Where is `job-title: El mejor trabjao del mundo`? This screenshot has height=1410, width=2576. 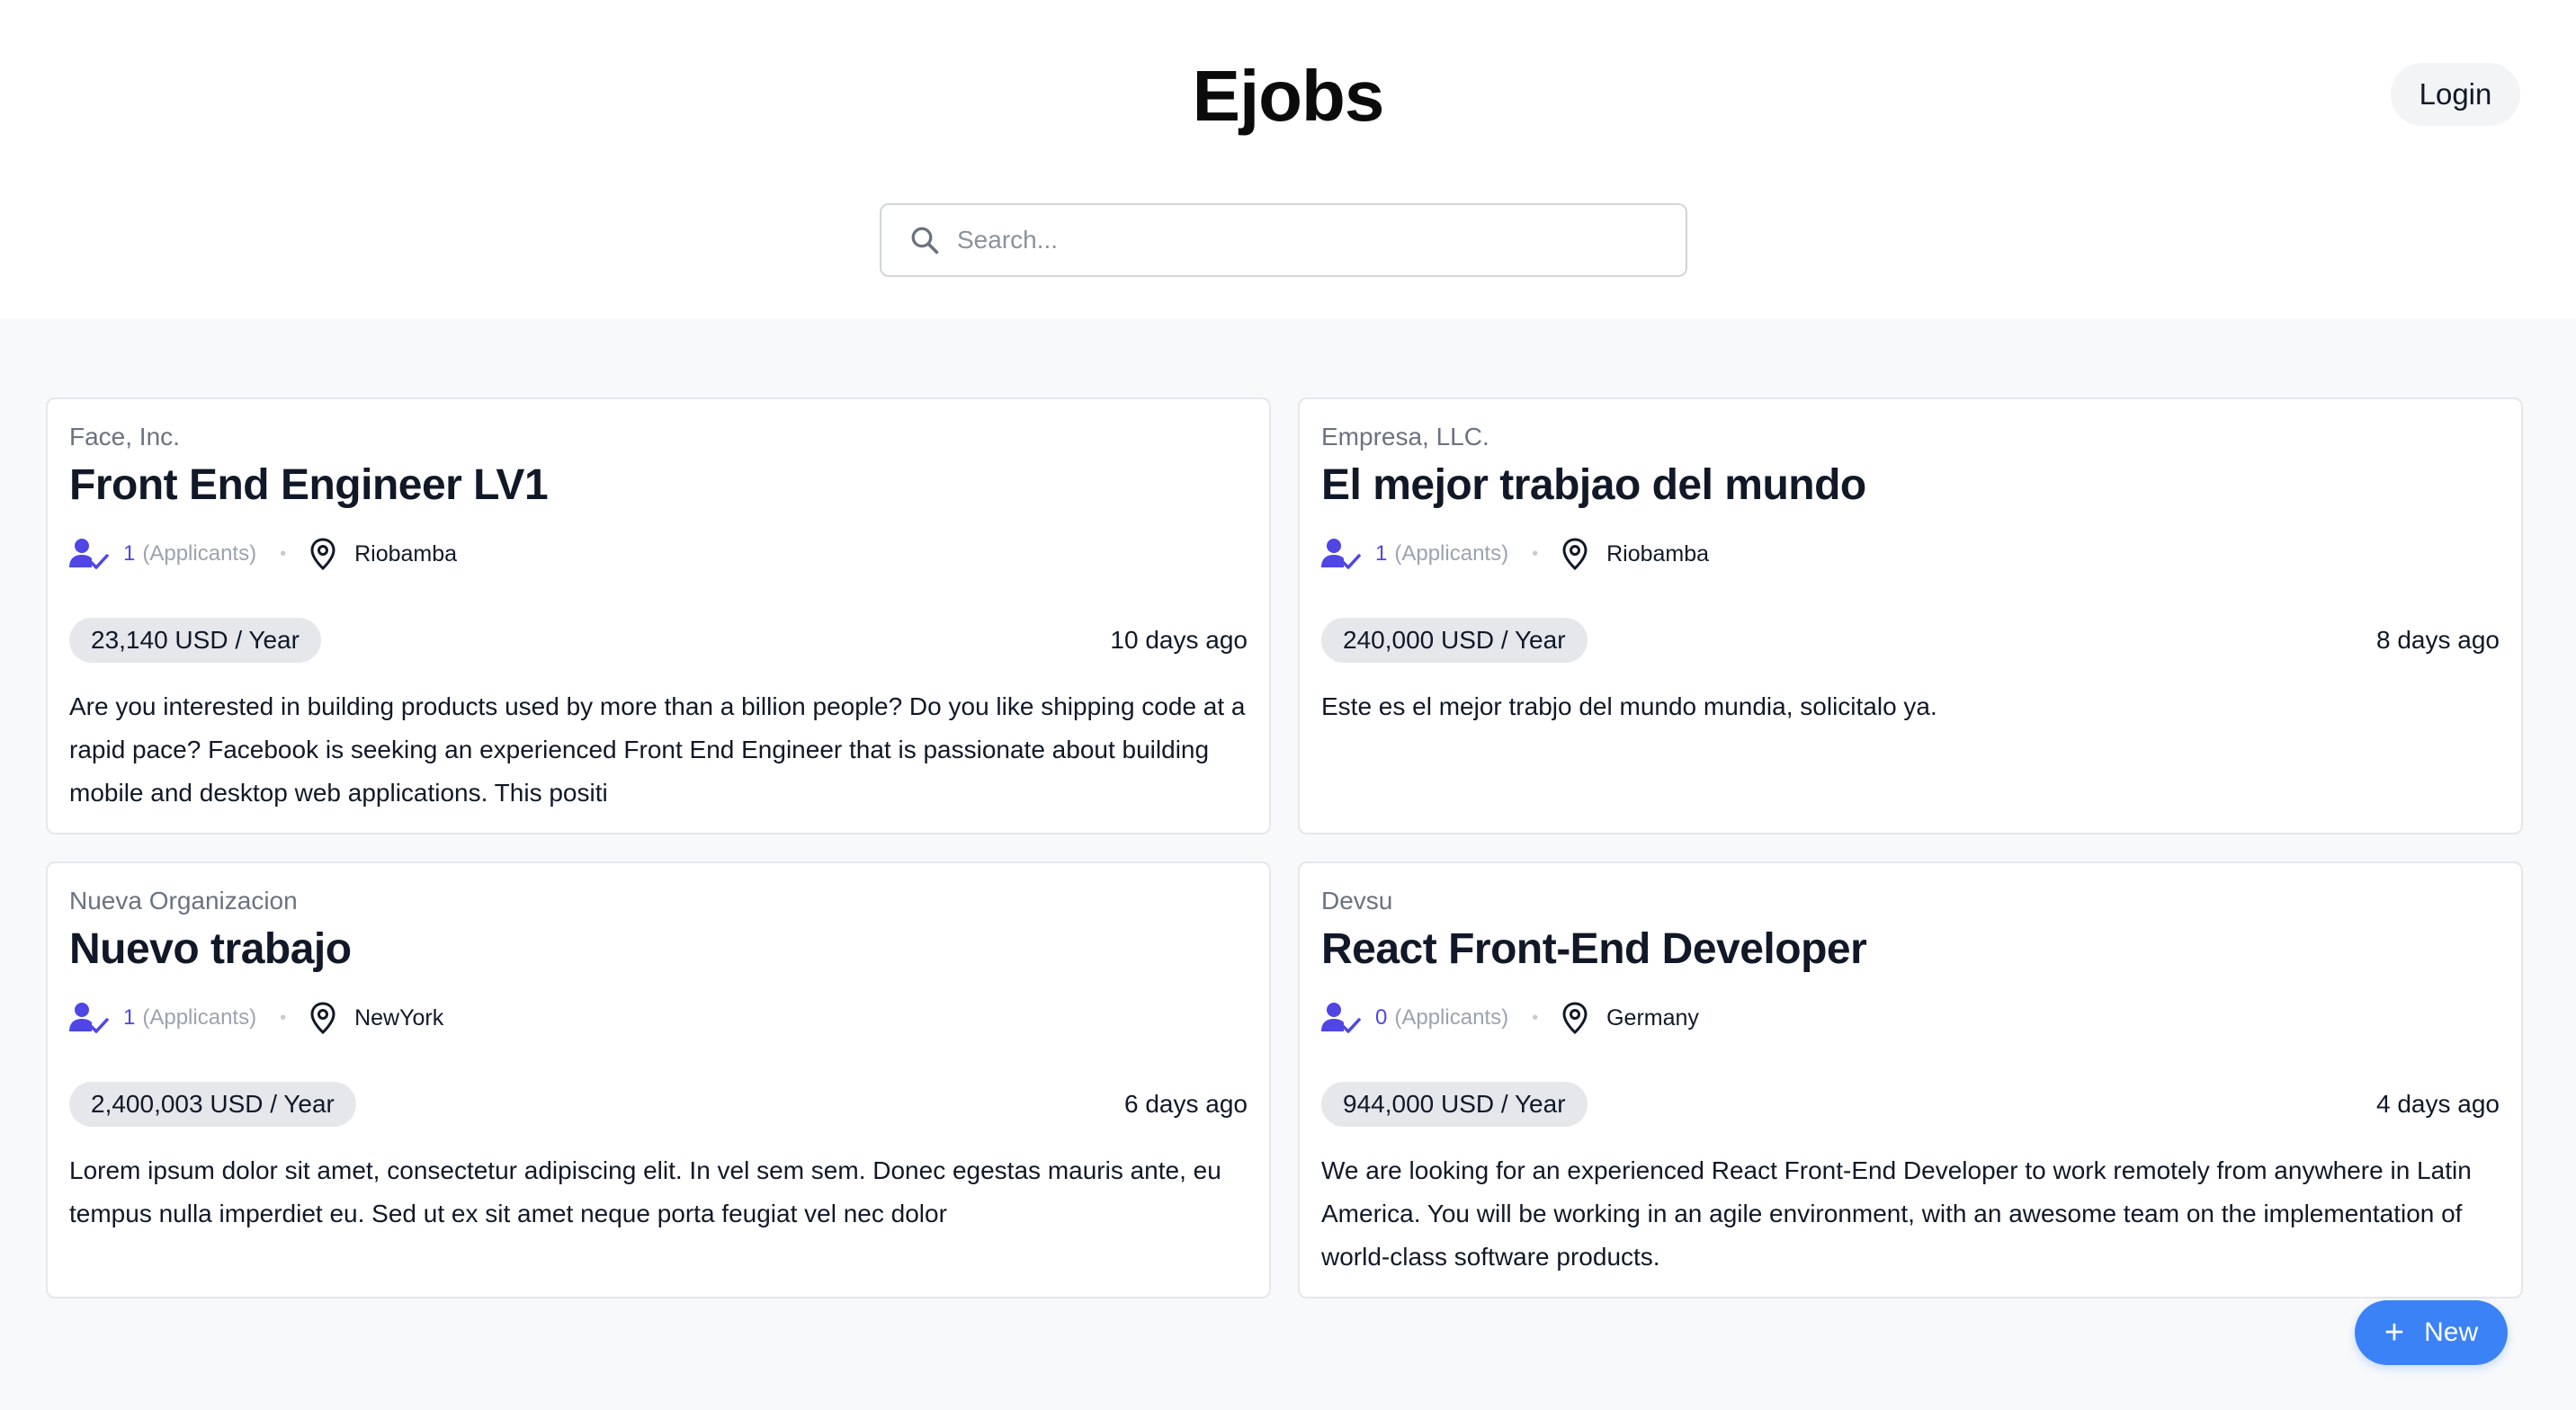 job-title: El mejor trabjao del mundo is located at coordinates (1593, 486).